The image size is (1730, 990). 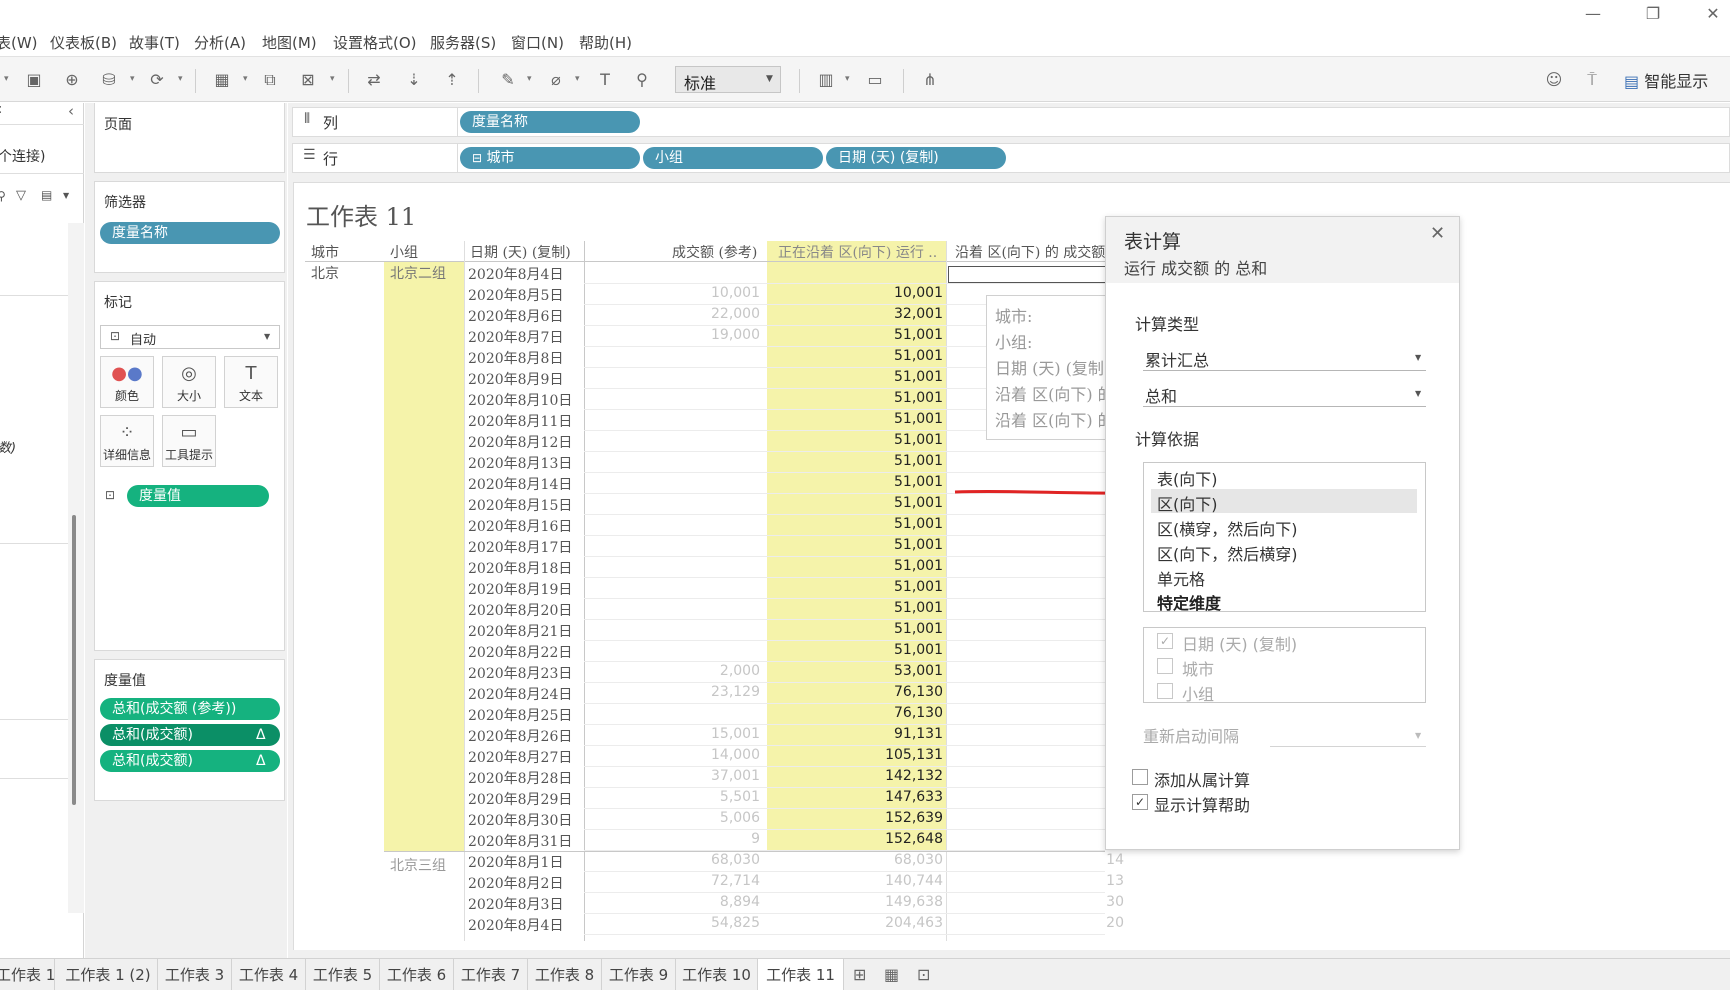 What do you see at coordinates (577, 79) in the screenshot?
I see `group-dropdown-icon: ▾` at bounding box center [577, 79].